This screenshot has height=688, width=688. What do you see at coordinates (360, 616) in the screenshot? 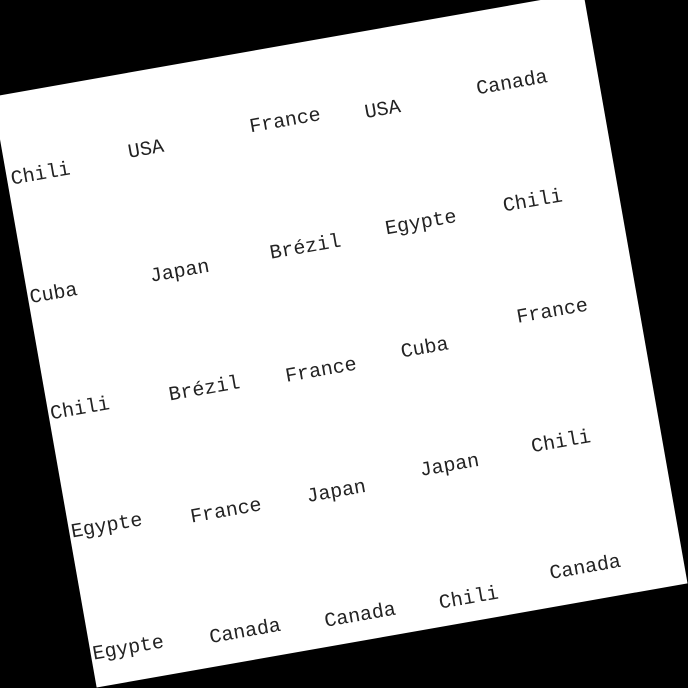
I see `word-r4-c2: Canada` at bounding box center [360, 616].